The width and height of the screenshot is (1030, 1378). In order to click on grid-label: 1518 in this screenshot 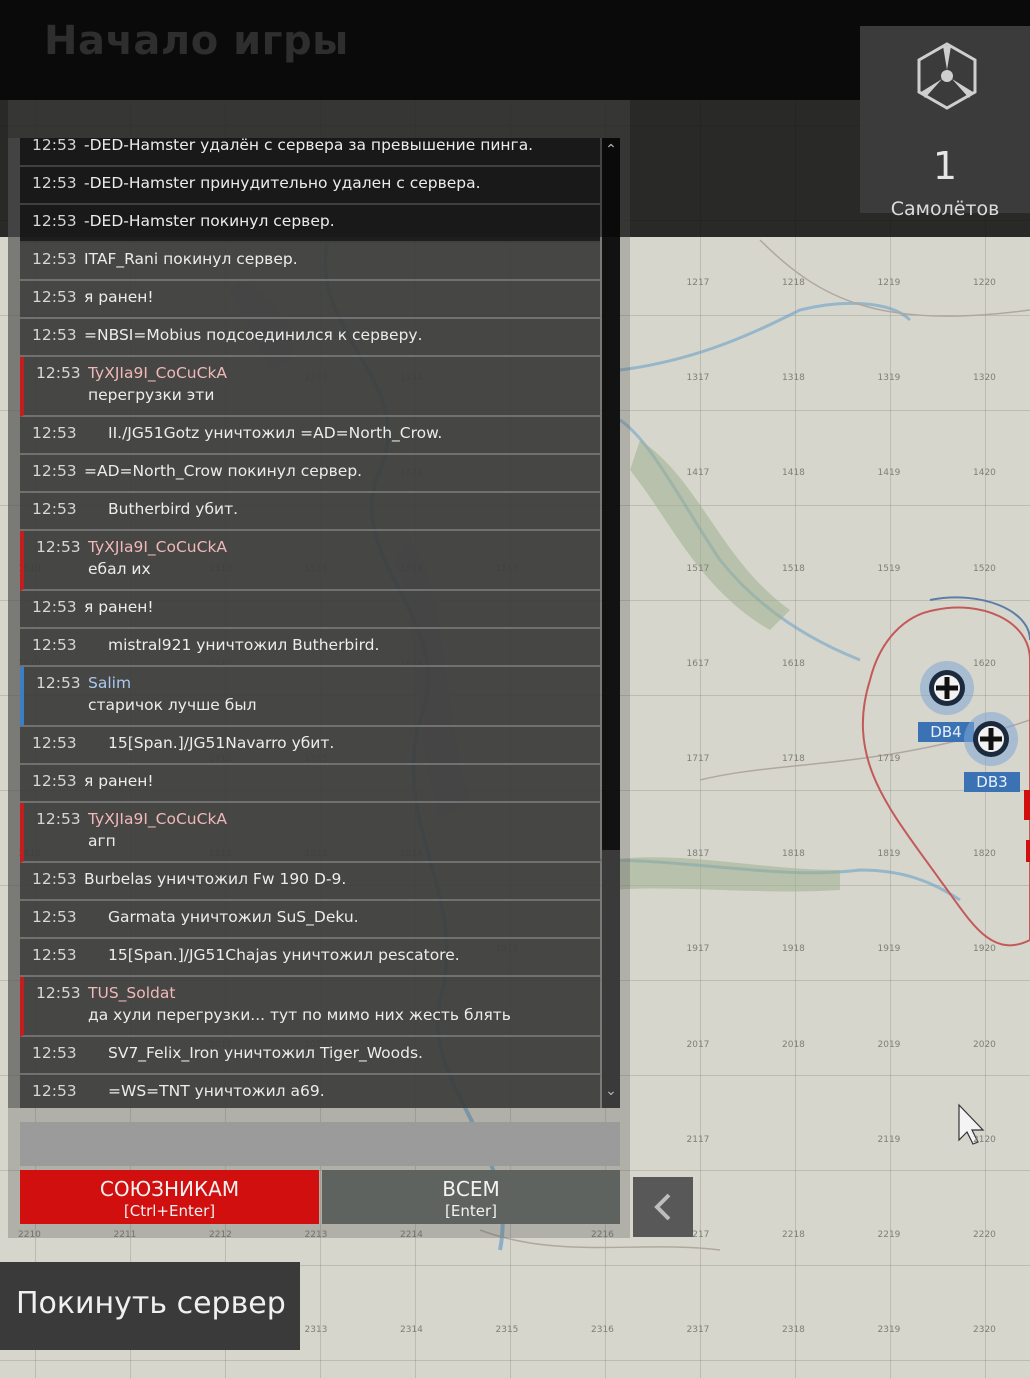, I will do `click(793, 568)`.